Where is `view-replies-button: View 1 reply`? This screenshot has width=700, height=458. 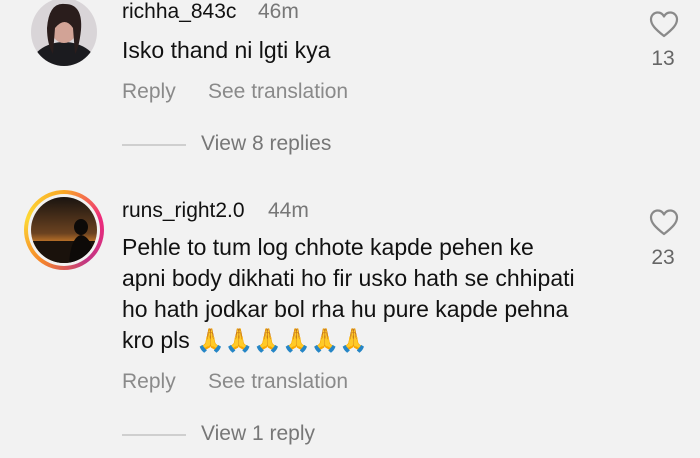
view-replies-button: View 1 reply is located at coordinates (258, 434).